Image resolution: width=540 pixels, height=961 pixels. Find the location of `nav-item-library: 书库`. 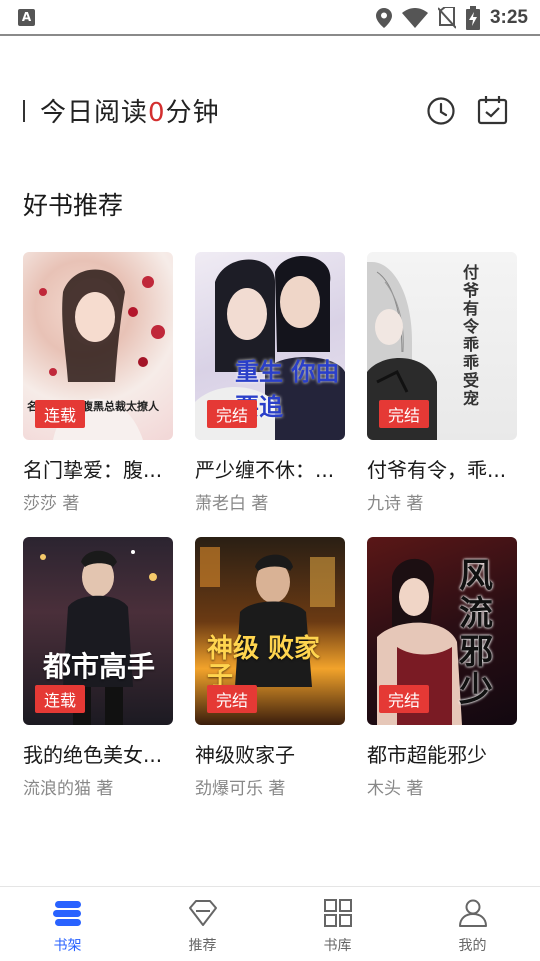

nav-item-library: 书库 is located at coordinates (337, 924).